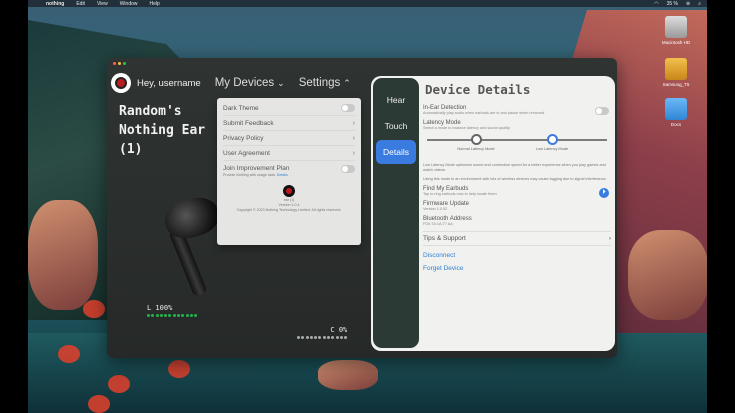 The width and height of the screenshot is (735, 413). What do you see at coordinates (289, 108) in the screenshot?
I see `menu-item-dark-theme: Dark Theme` at bounding box center [289, 108].